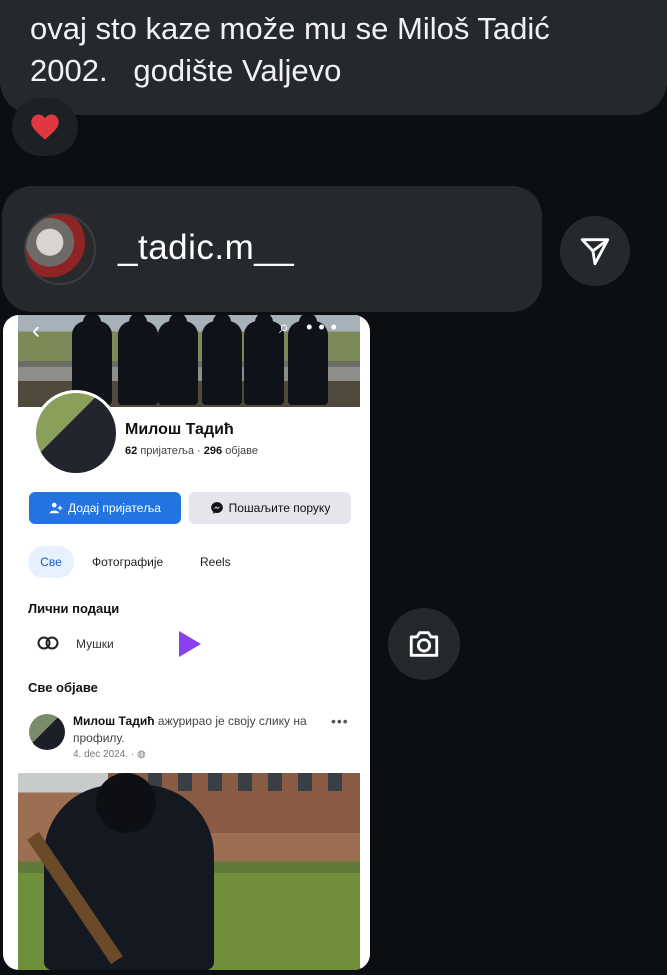  What do you see at coordinates (36, 331) in the screenshot?
I see `back-chevron-icon: ‹` at bounding box center [36, 331].